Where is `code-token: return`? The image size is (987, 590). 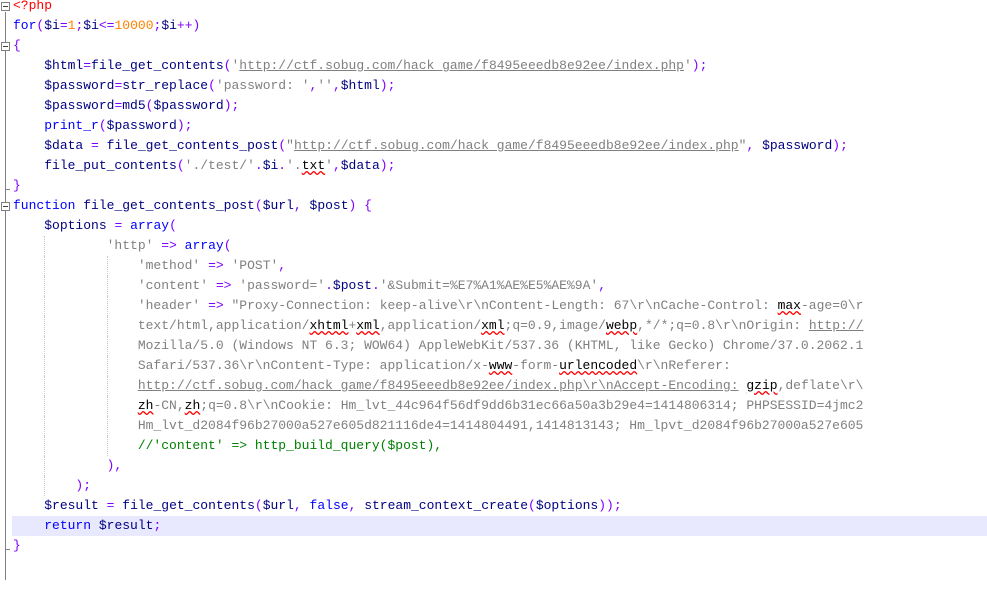
code-token: return is located at coordinates (68, 525).